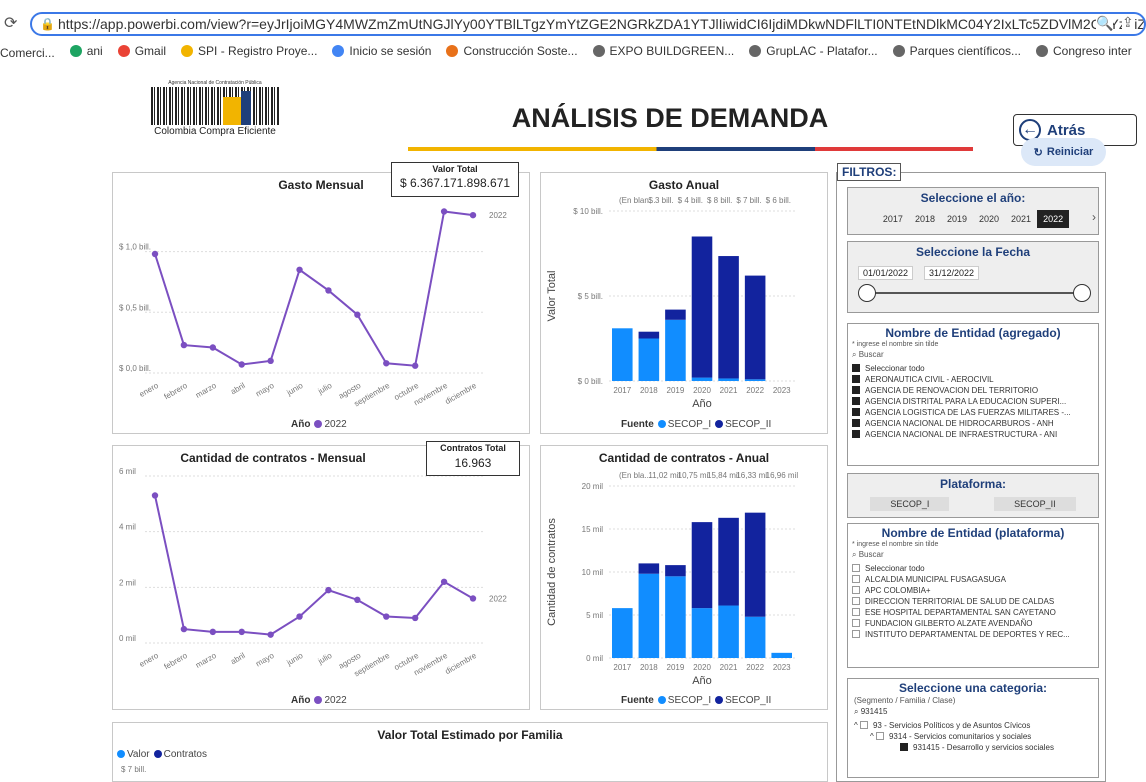 The height and width of the screenshot is (782, 1146). Describe the element at coordinates (925, 219) in the screenshot. I see `year-option-2018: 2018` at that location.